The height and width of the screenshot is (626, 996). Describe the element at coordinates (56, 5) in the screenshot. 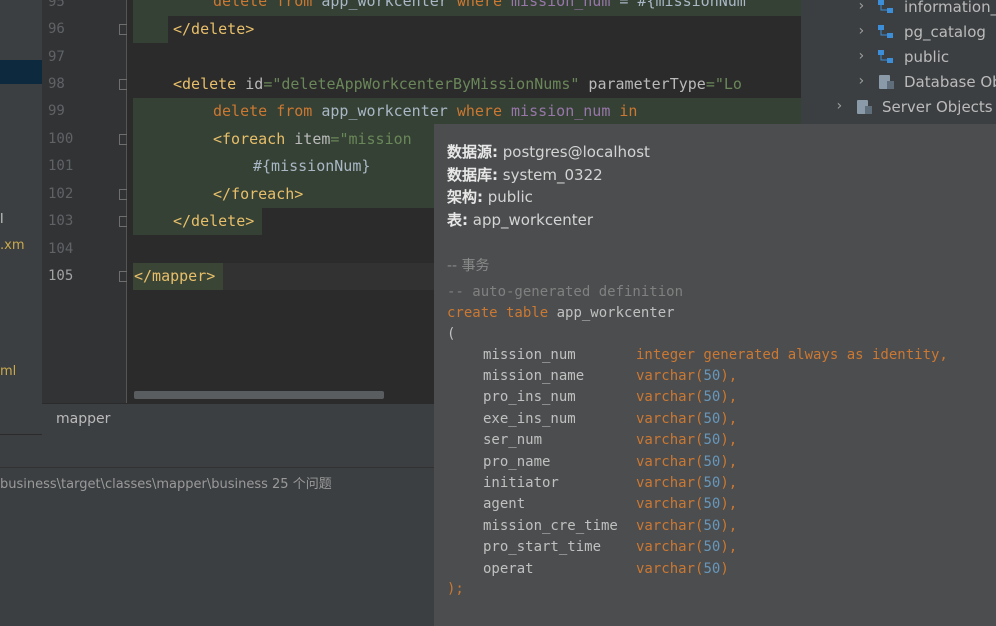

I see `line-number: 95` at that location.